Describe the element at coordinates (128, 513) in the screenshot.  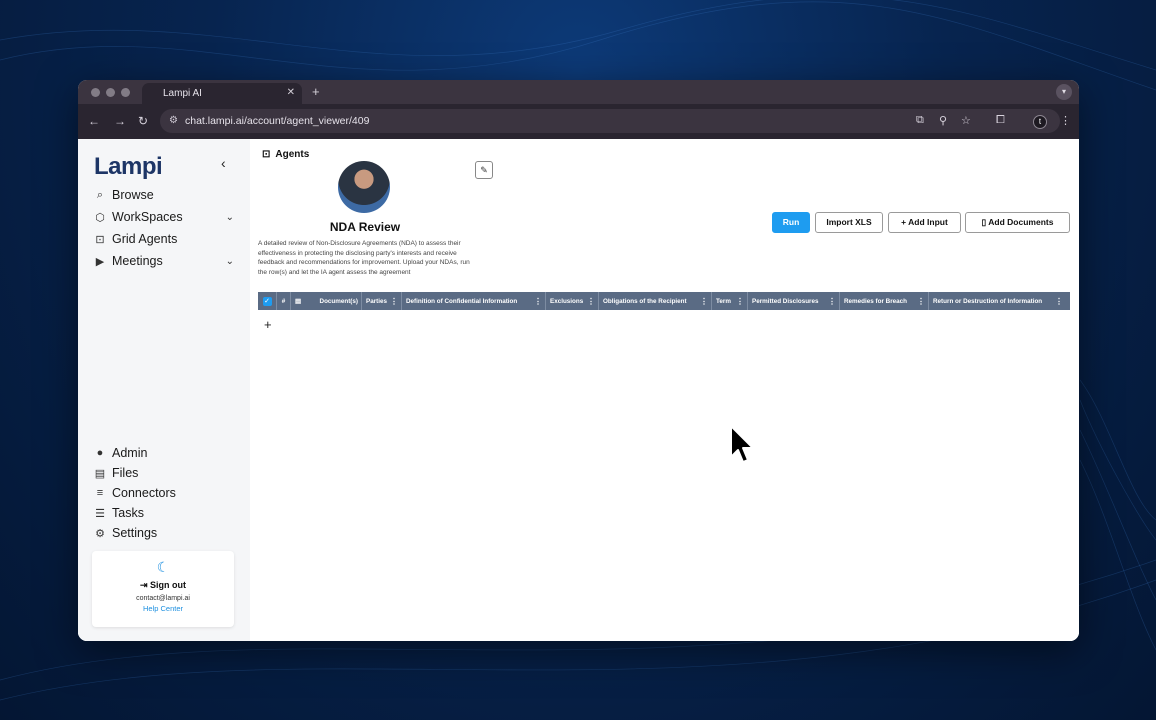
I see `sidebar-item-label: Tasks` at that location.